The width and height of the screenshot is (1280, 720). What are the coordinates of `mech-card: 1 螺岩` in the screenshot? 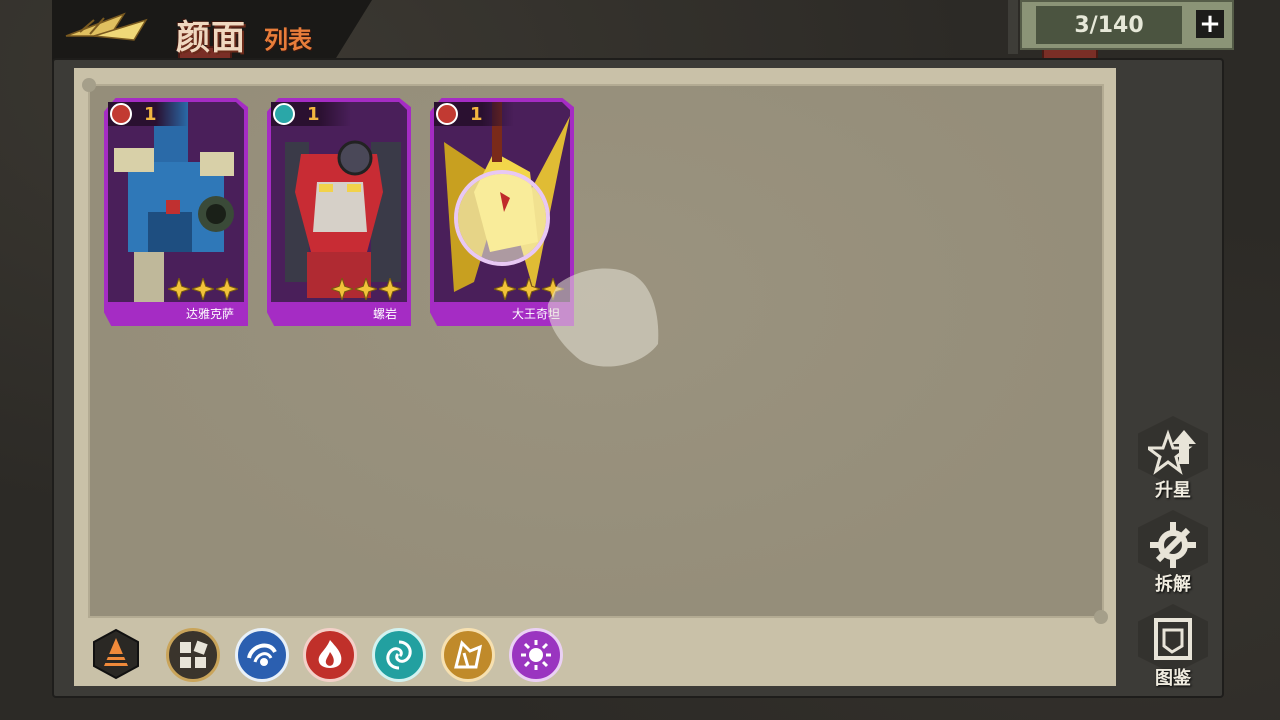 It's located at (339, 212).